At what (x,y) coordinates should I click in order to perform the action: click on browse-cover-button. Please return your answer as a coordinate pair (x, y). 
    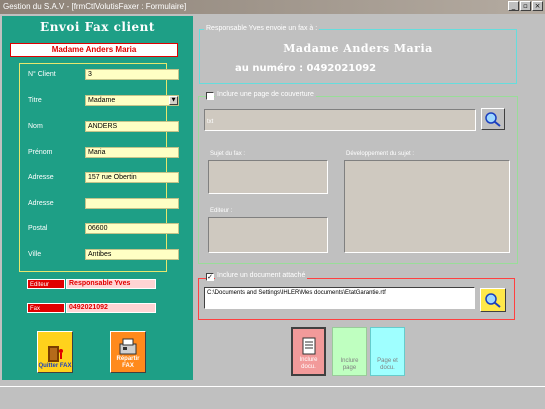
    Looking at the image, I should click on (493, 119).